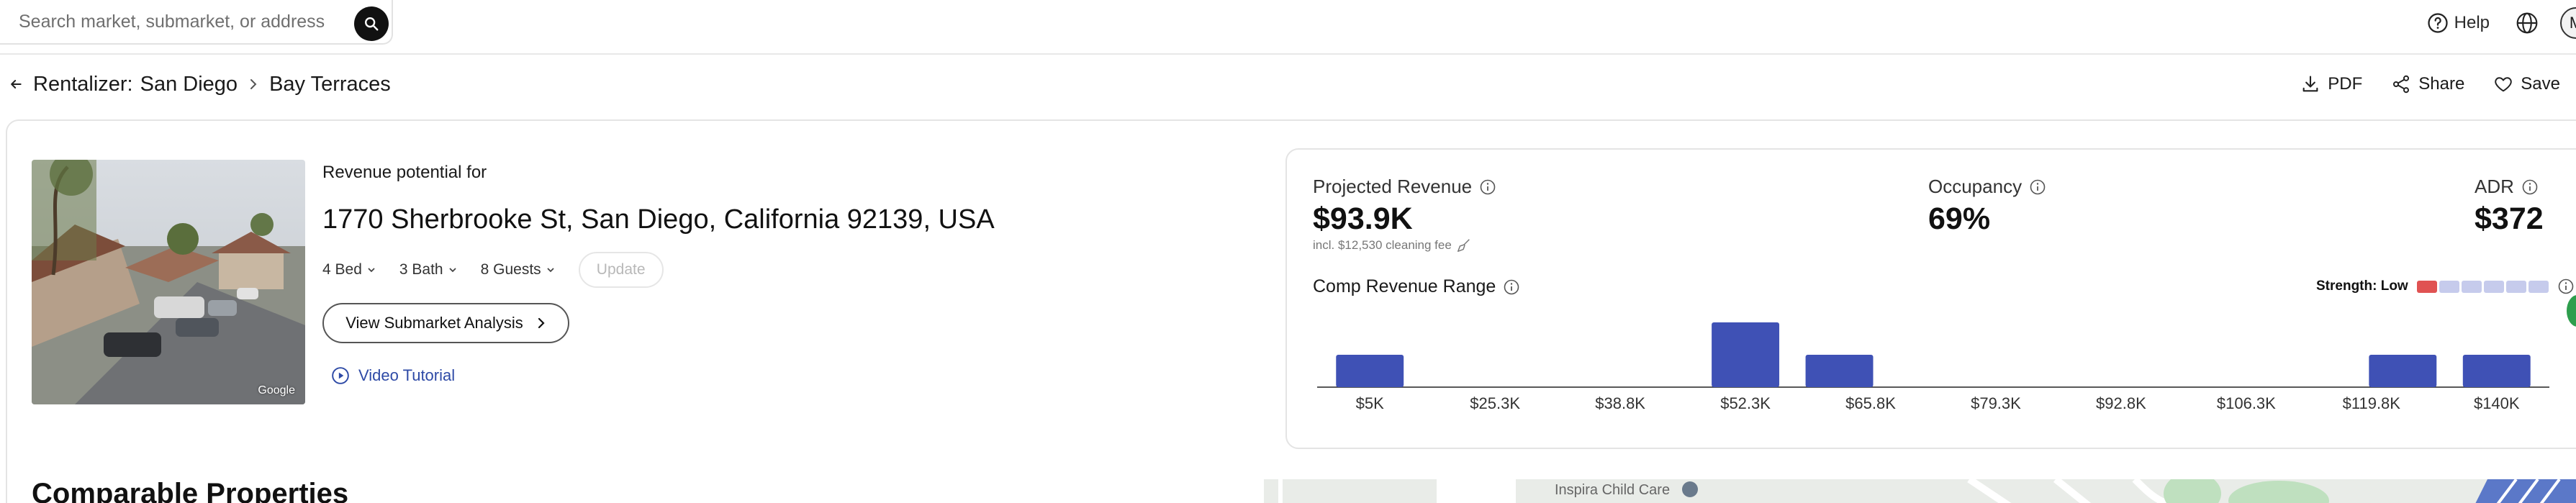 This screenshot has height=503, width=2576. What do you see at coordinates (405, 172) in the screenshot?
I see `revenue-potential-label: Revenue potential for` at bounding box center [405, 172].